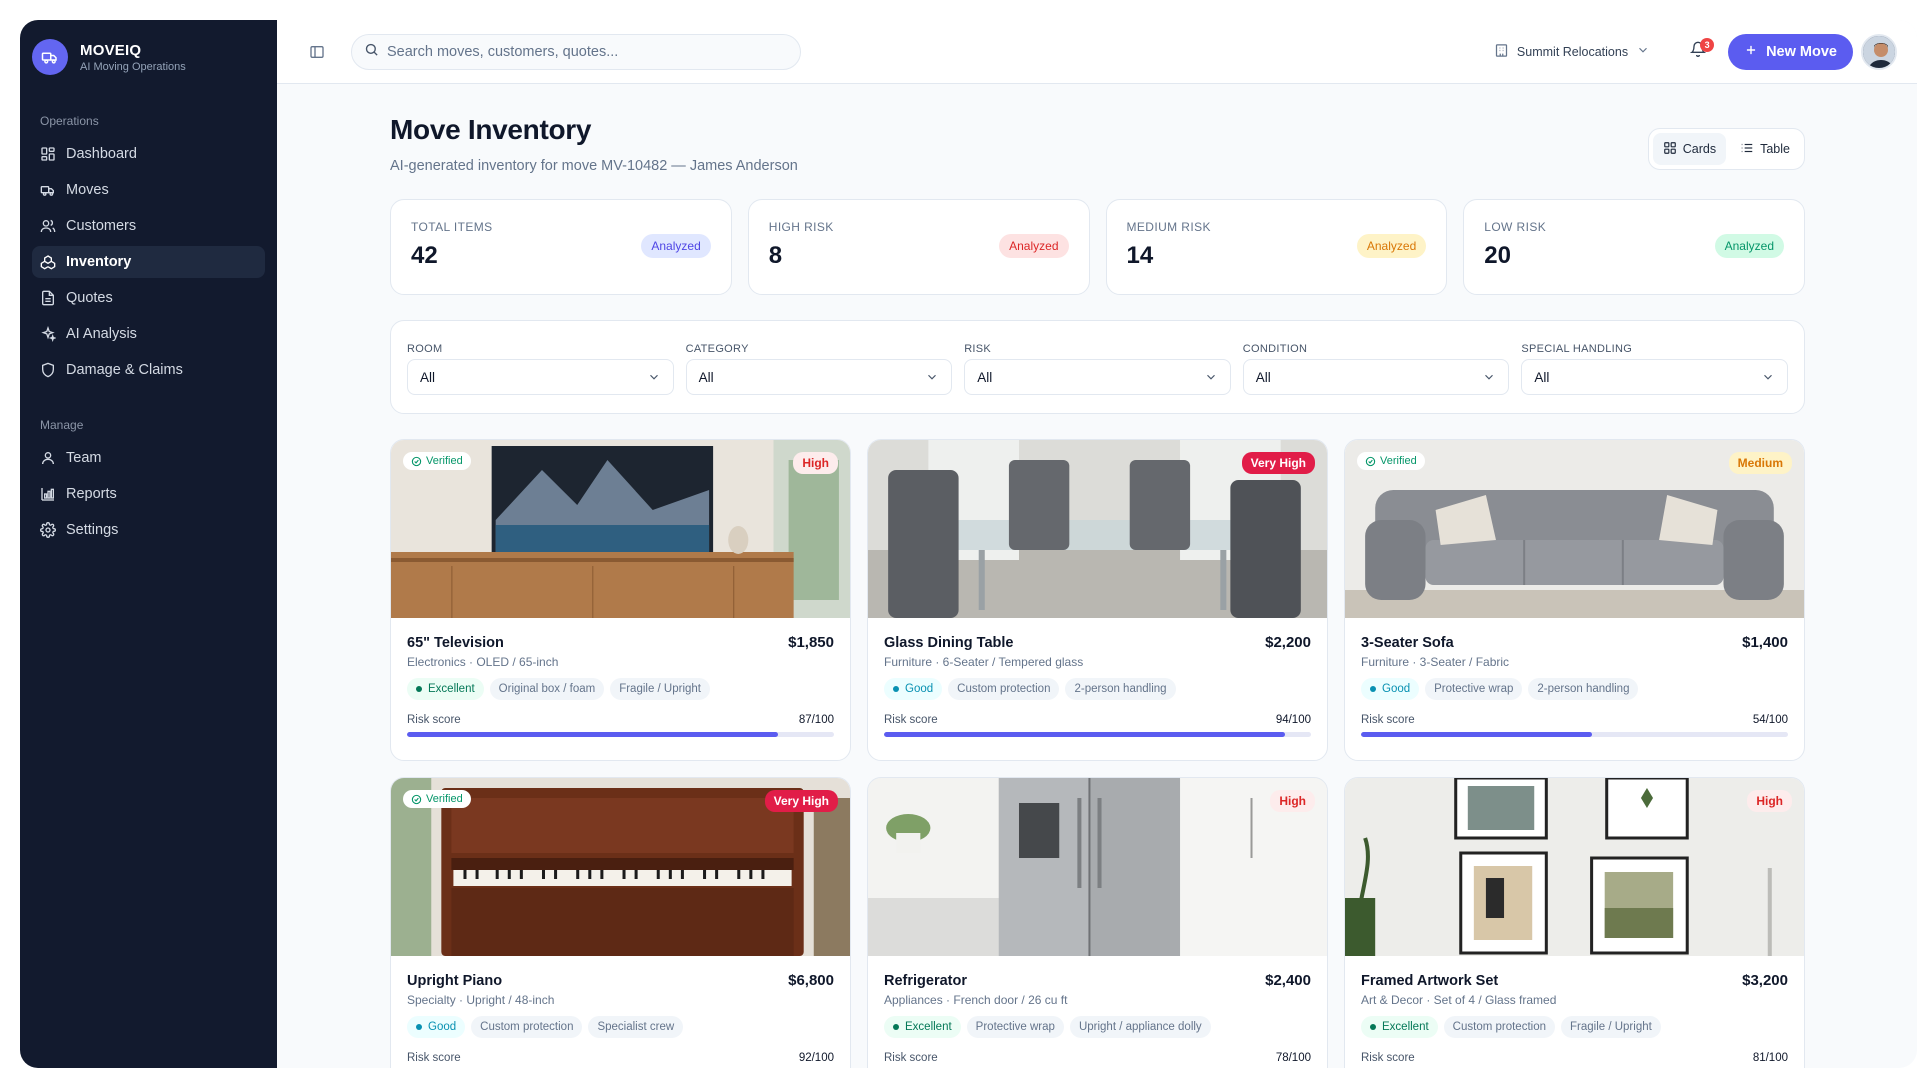  I want to click on shield-icon, so click(48, 370).